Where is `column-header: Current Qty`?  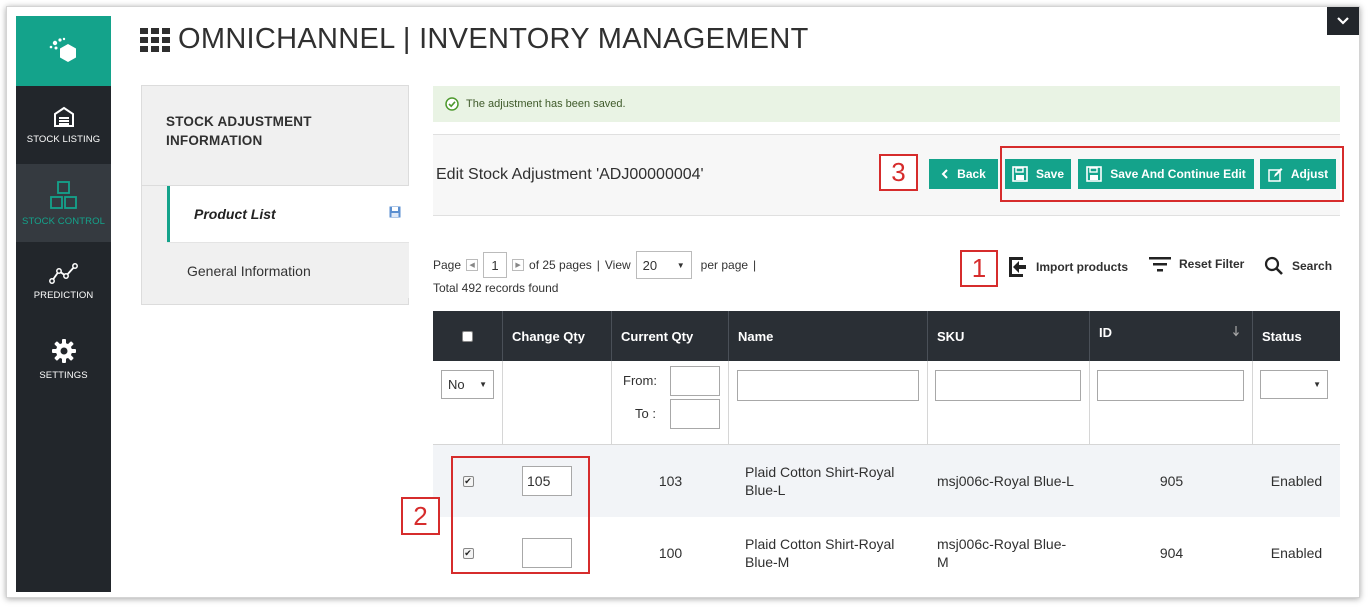
column-header: Current Qty is located at coordinates (670, 336).